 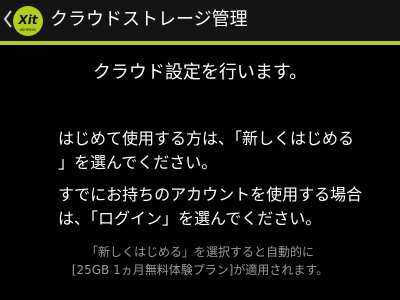 What do you see at coordinates (206, 138) in the screenshot?
I see `first-use-line-1: はじめて使用する方は、「新しくはじめる` at bounding box center [206, 138].